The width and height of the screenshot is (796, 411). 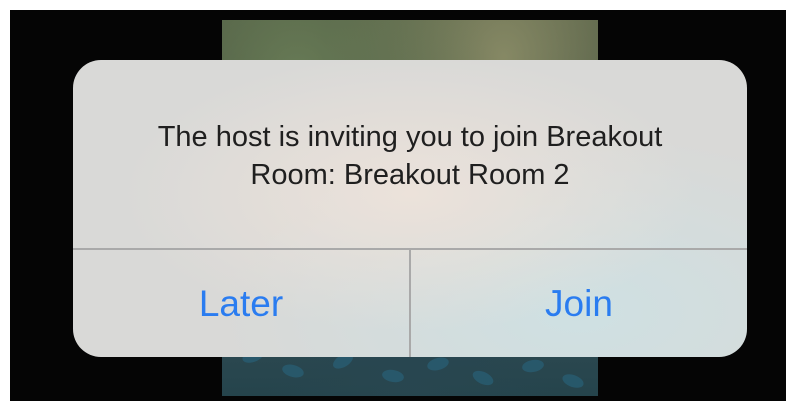 I want to click on later-button: Later, so click(x=241, y=303).